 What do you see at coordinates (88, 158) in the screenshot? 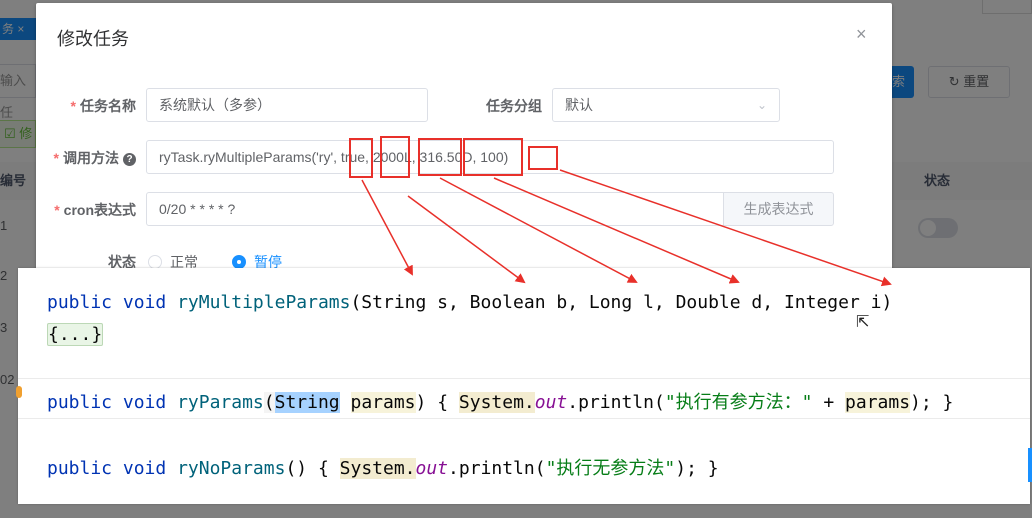
I see `invoke-target-label: * 调用方法?` at bounding box center [88, 158].